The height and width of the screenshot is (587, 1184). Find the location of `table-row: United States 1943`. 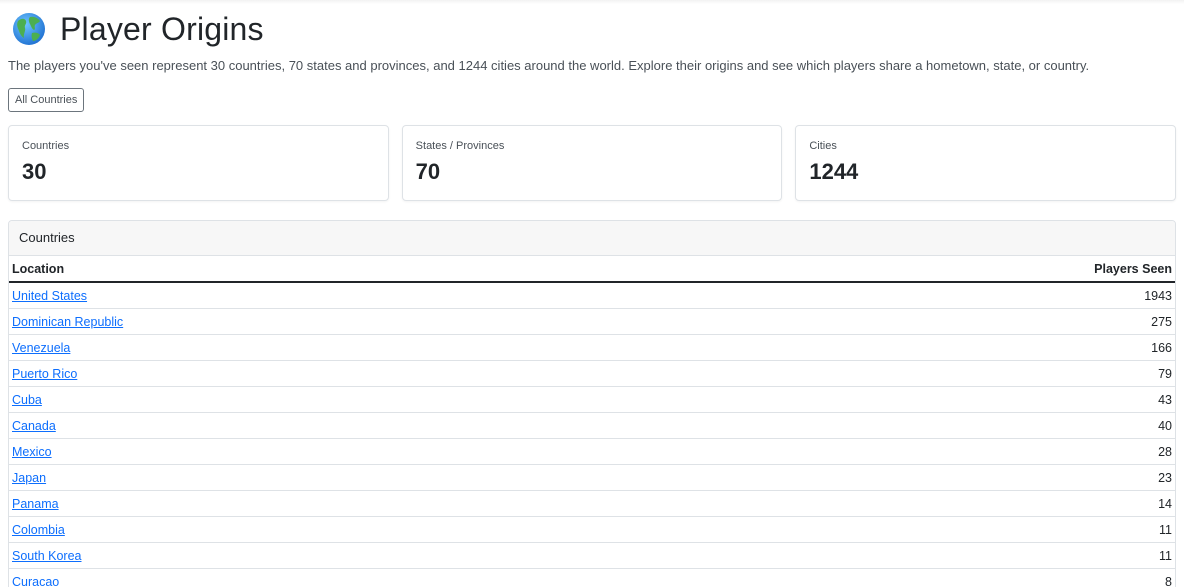

table-row: United States 1943 is located at coordinates (592, 295).